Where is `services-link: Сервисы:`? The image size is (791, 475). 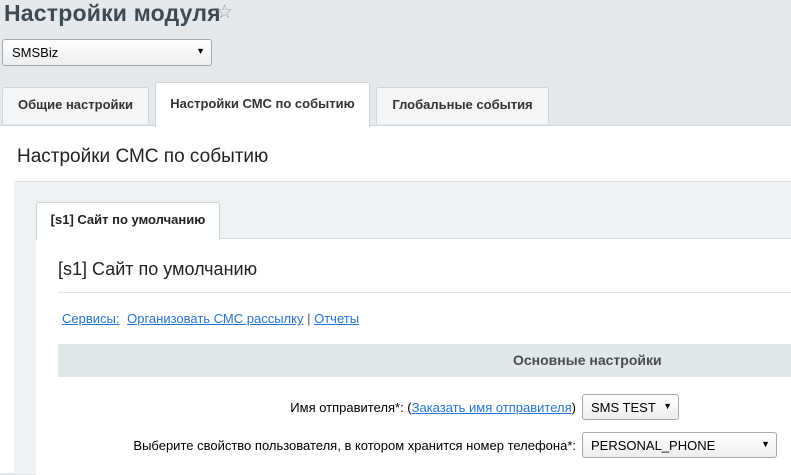
services-link: Сервисы: is located at coordinates (90, 318).